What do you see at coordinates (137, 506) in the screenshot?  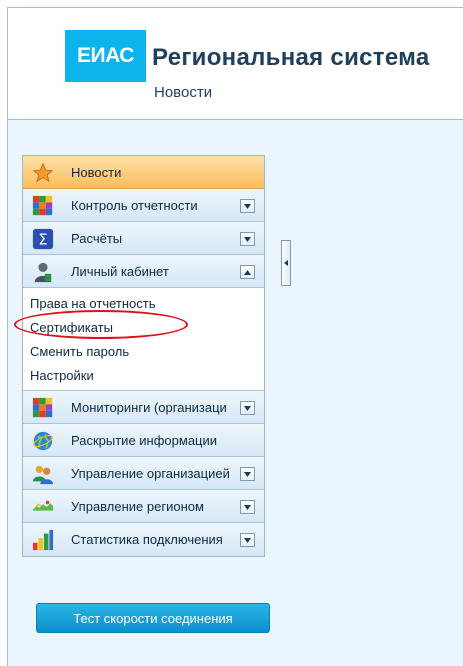 I see `sidebar-item-label: Управление регионом` at bounding box center [137, 506].